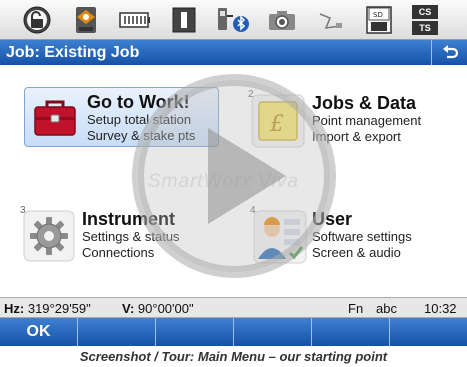 This screenshot has width=467, height=367. Describe the element at coordinates (55, 117) in the screenshot. I see `toolbox-icon` at that location.